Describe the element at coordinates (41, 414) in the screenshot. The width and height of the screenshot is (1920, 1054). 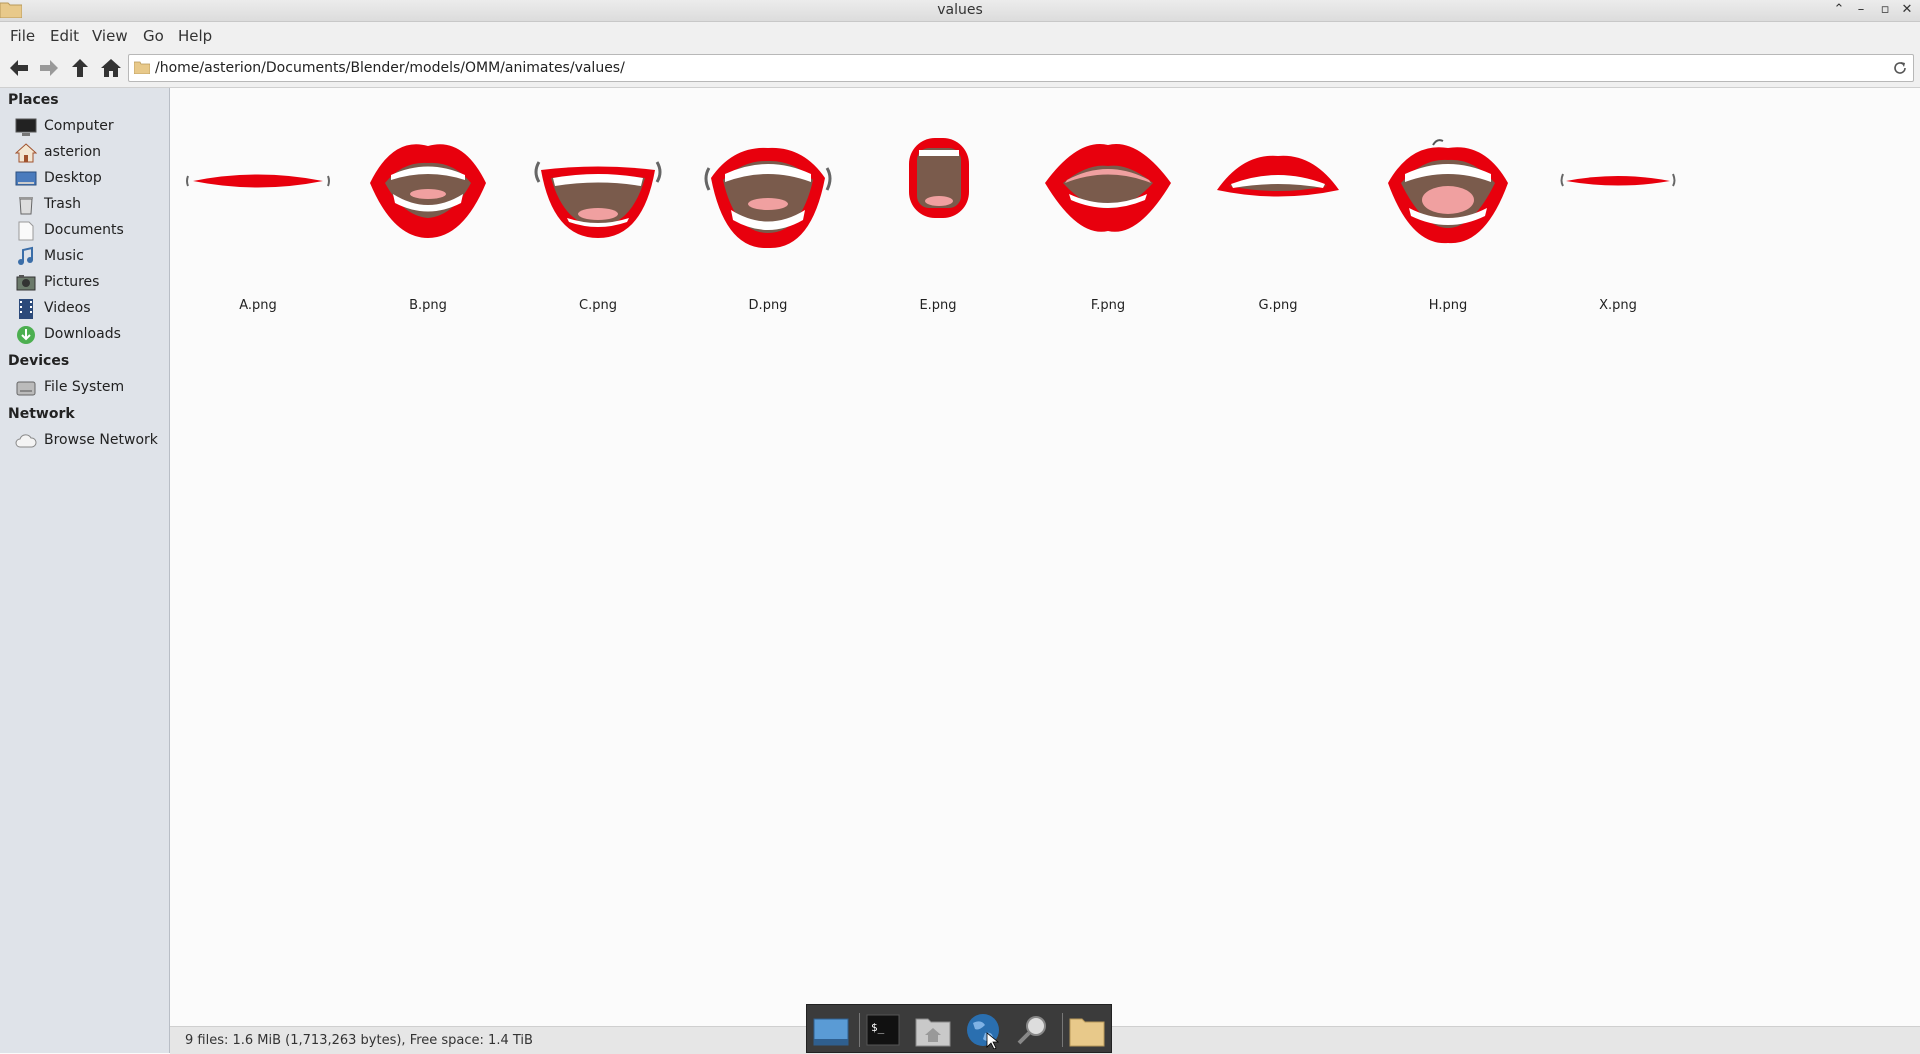
I see `network-header: Network` at that location.